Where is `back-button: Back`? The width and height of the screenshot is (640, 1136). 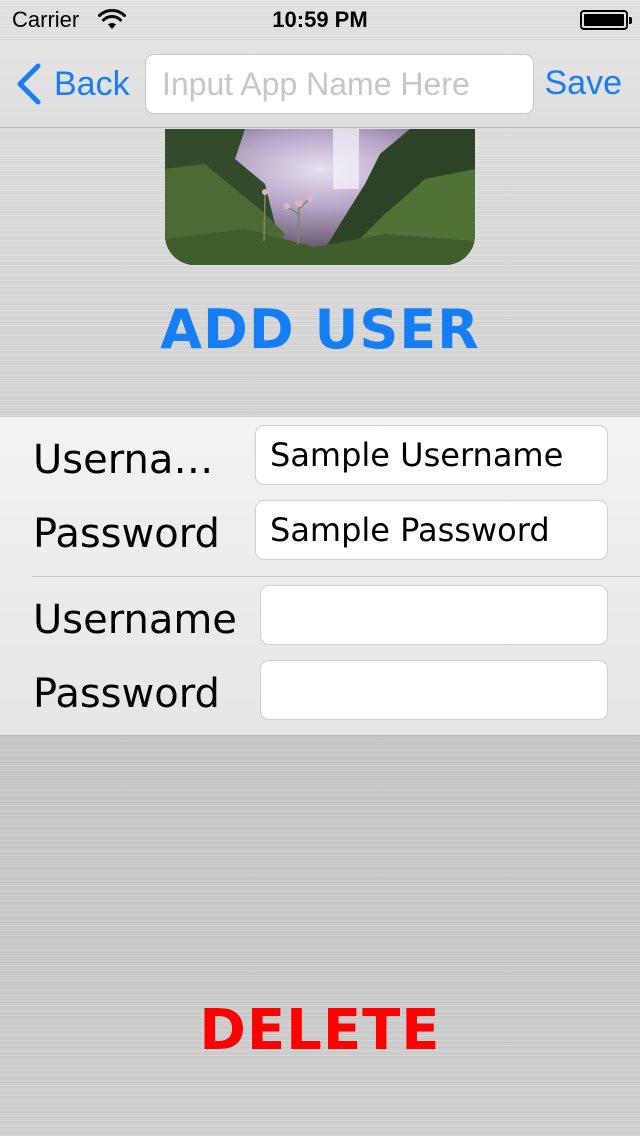
back-button: Back is located at coordinates (72, 84).